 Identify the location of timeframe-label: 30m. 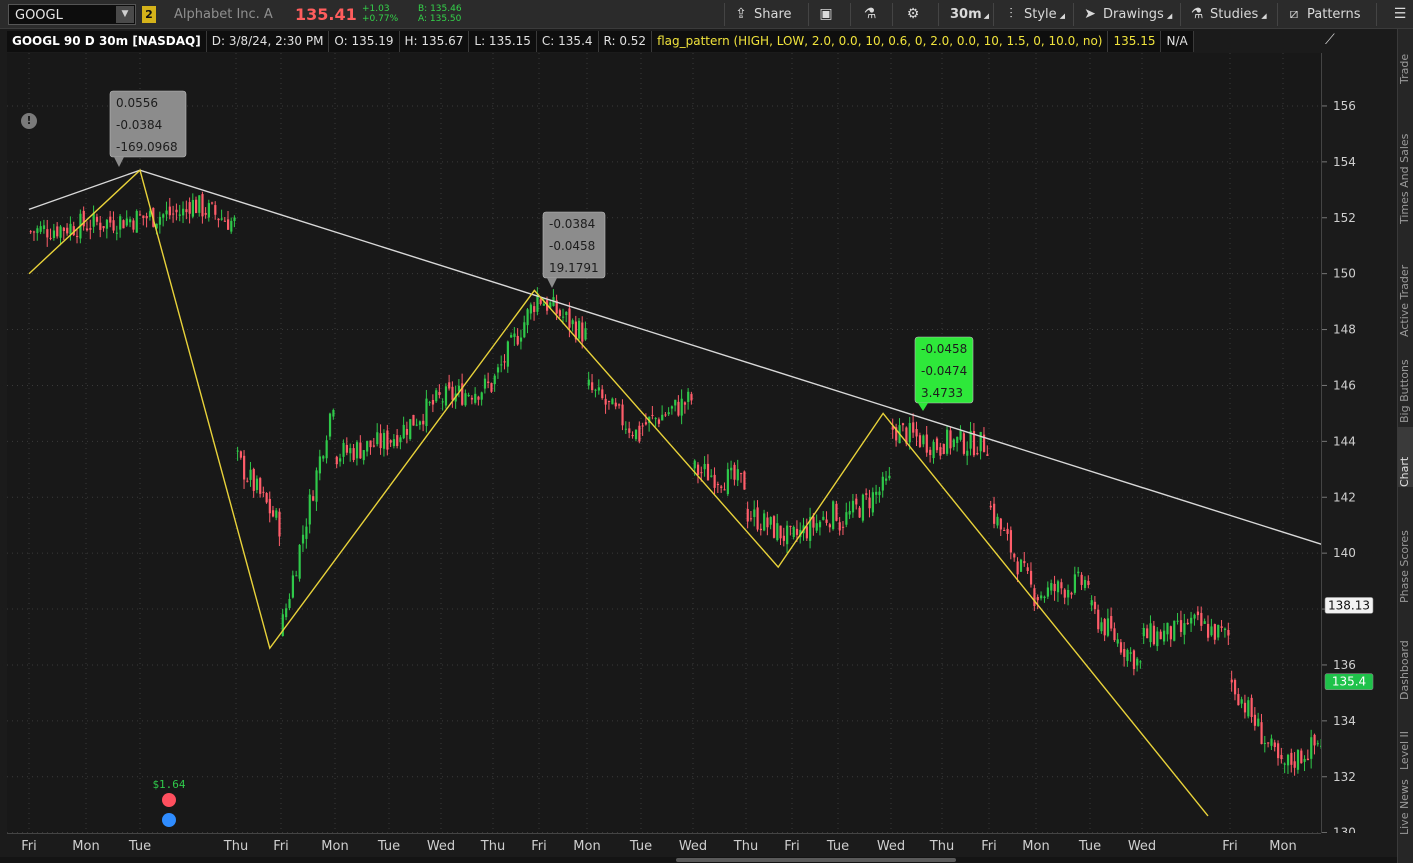
(966, 14).